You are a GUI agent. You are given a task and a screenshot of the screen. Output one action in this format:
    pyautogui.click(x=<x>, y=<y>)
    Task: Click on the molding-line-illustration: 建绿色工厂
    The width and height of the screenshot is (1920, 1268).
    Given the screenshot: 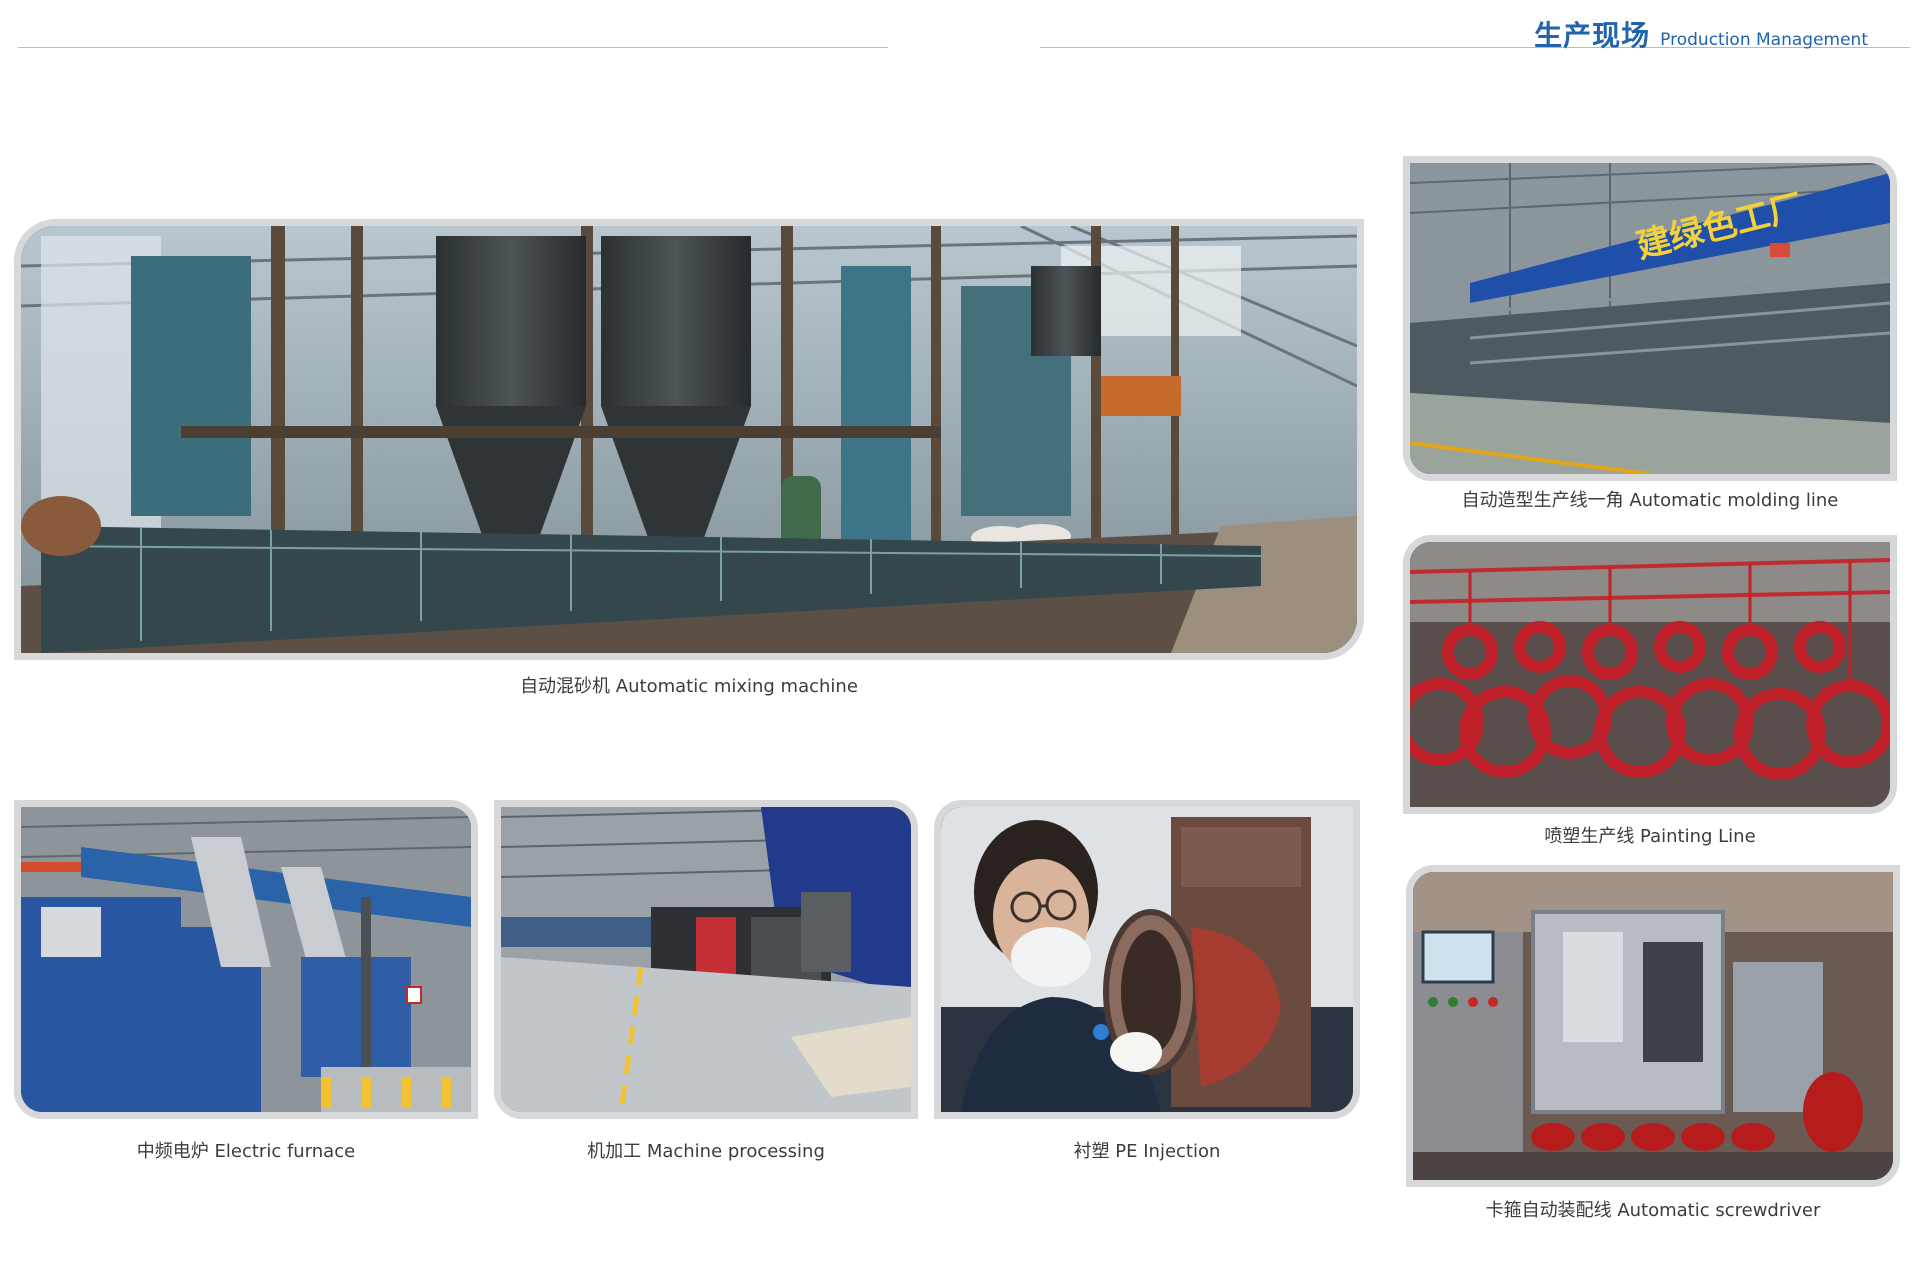 What is the action you would take?
    pyautogui.click(x=1650, y=318)
    